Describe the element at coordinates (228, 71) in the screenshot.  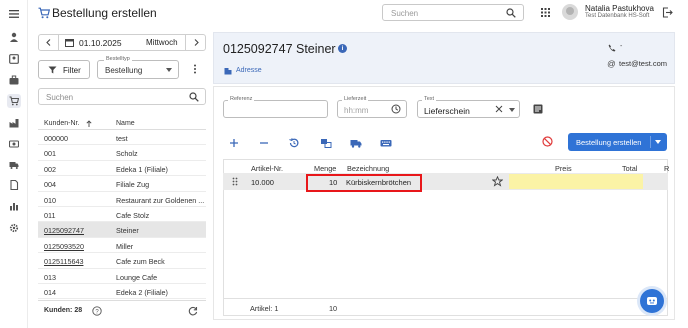
I see `building-icon` at that location.